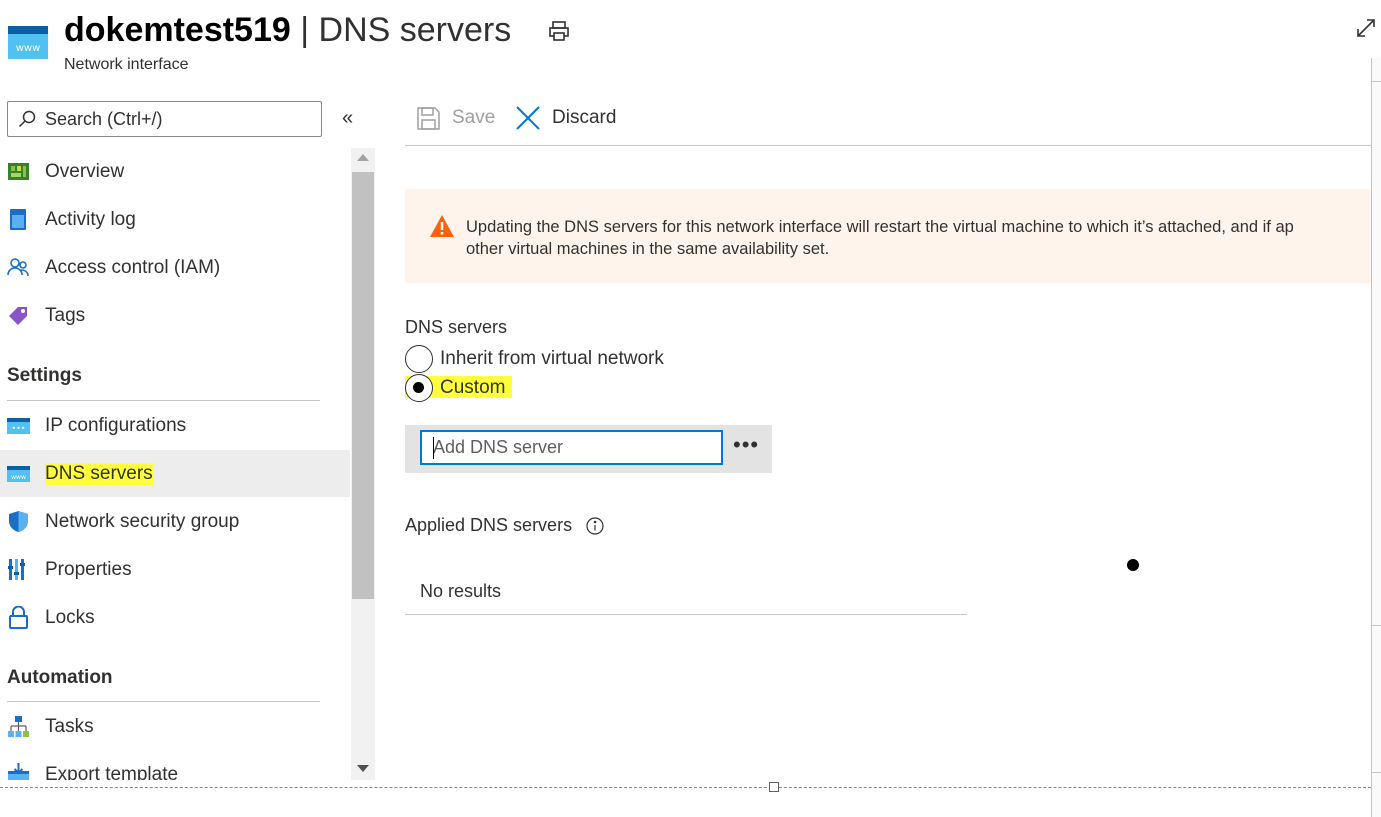  Describe the element at coordinates (474, 117) in the screenshot. I see `save-label: Save` at that location.